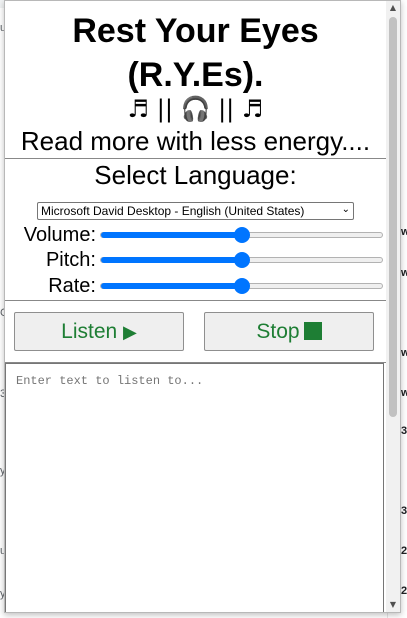 Image resolution: width=407 pixels, height=618 pixels. Describe the element at coordinates (171, 260) in the screenshot. I see `pitch-slider-fill` at that location.